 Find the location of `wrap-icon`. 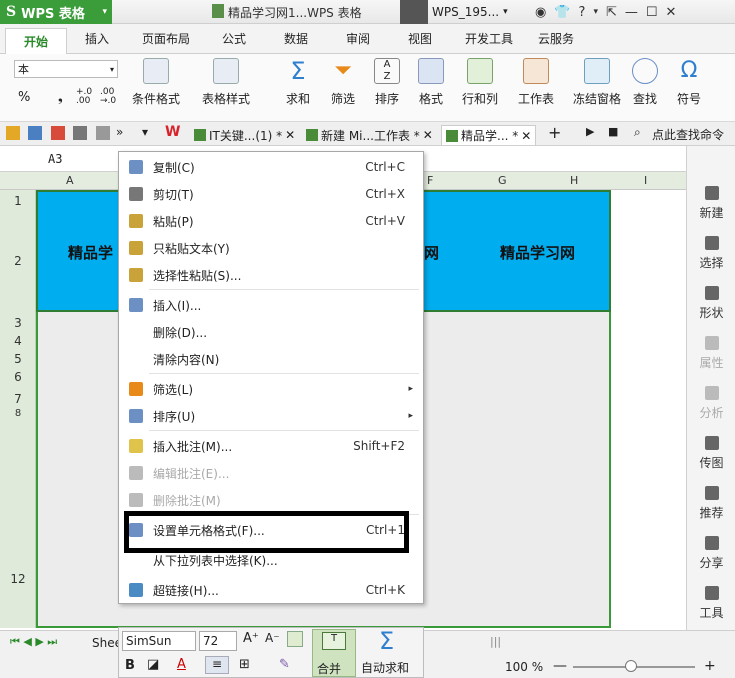

wrap-icon is located at coordinates (295, 639).